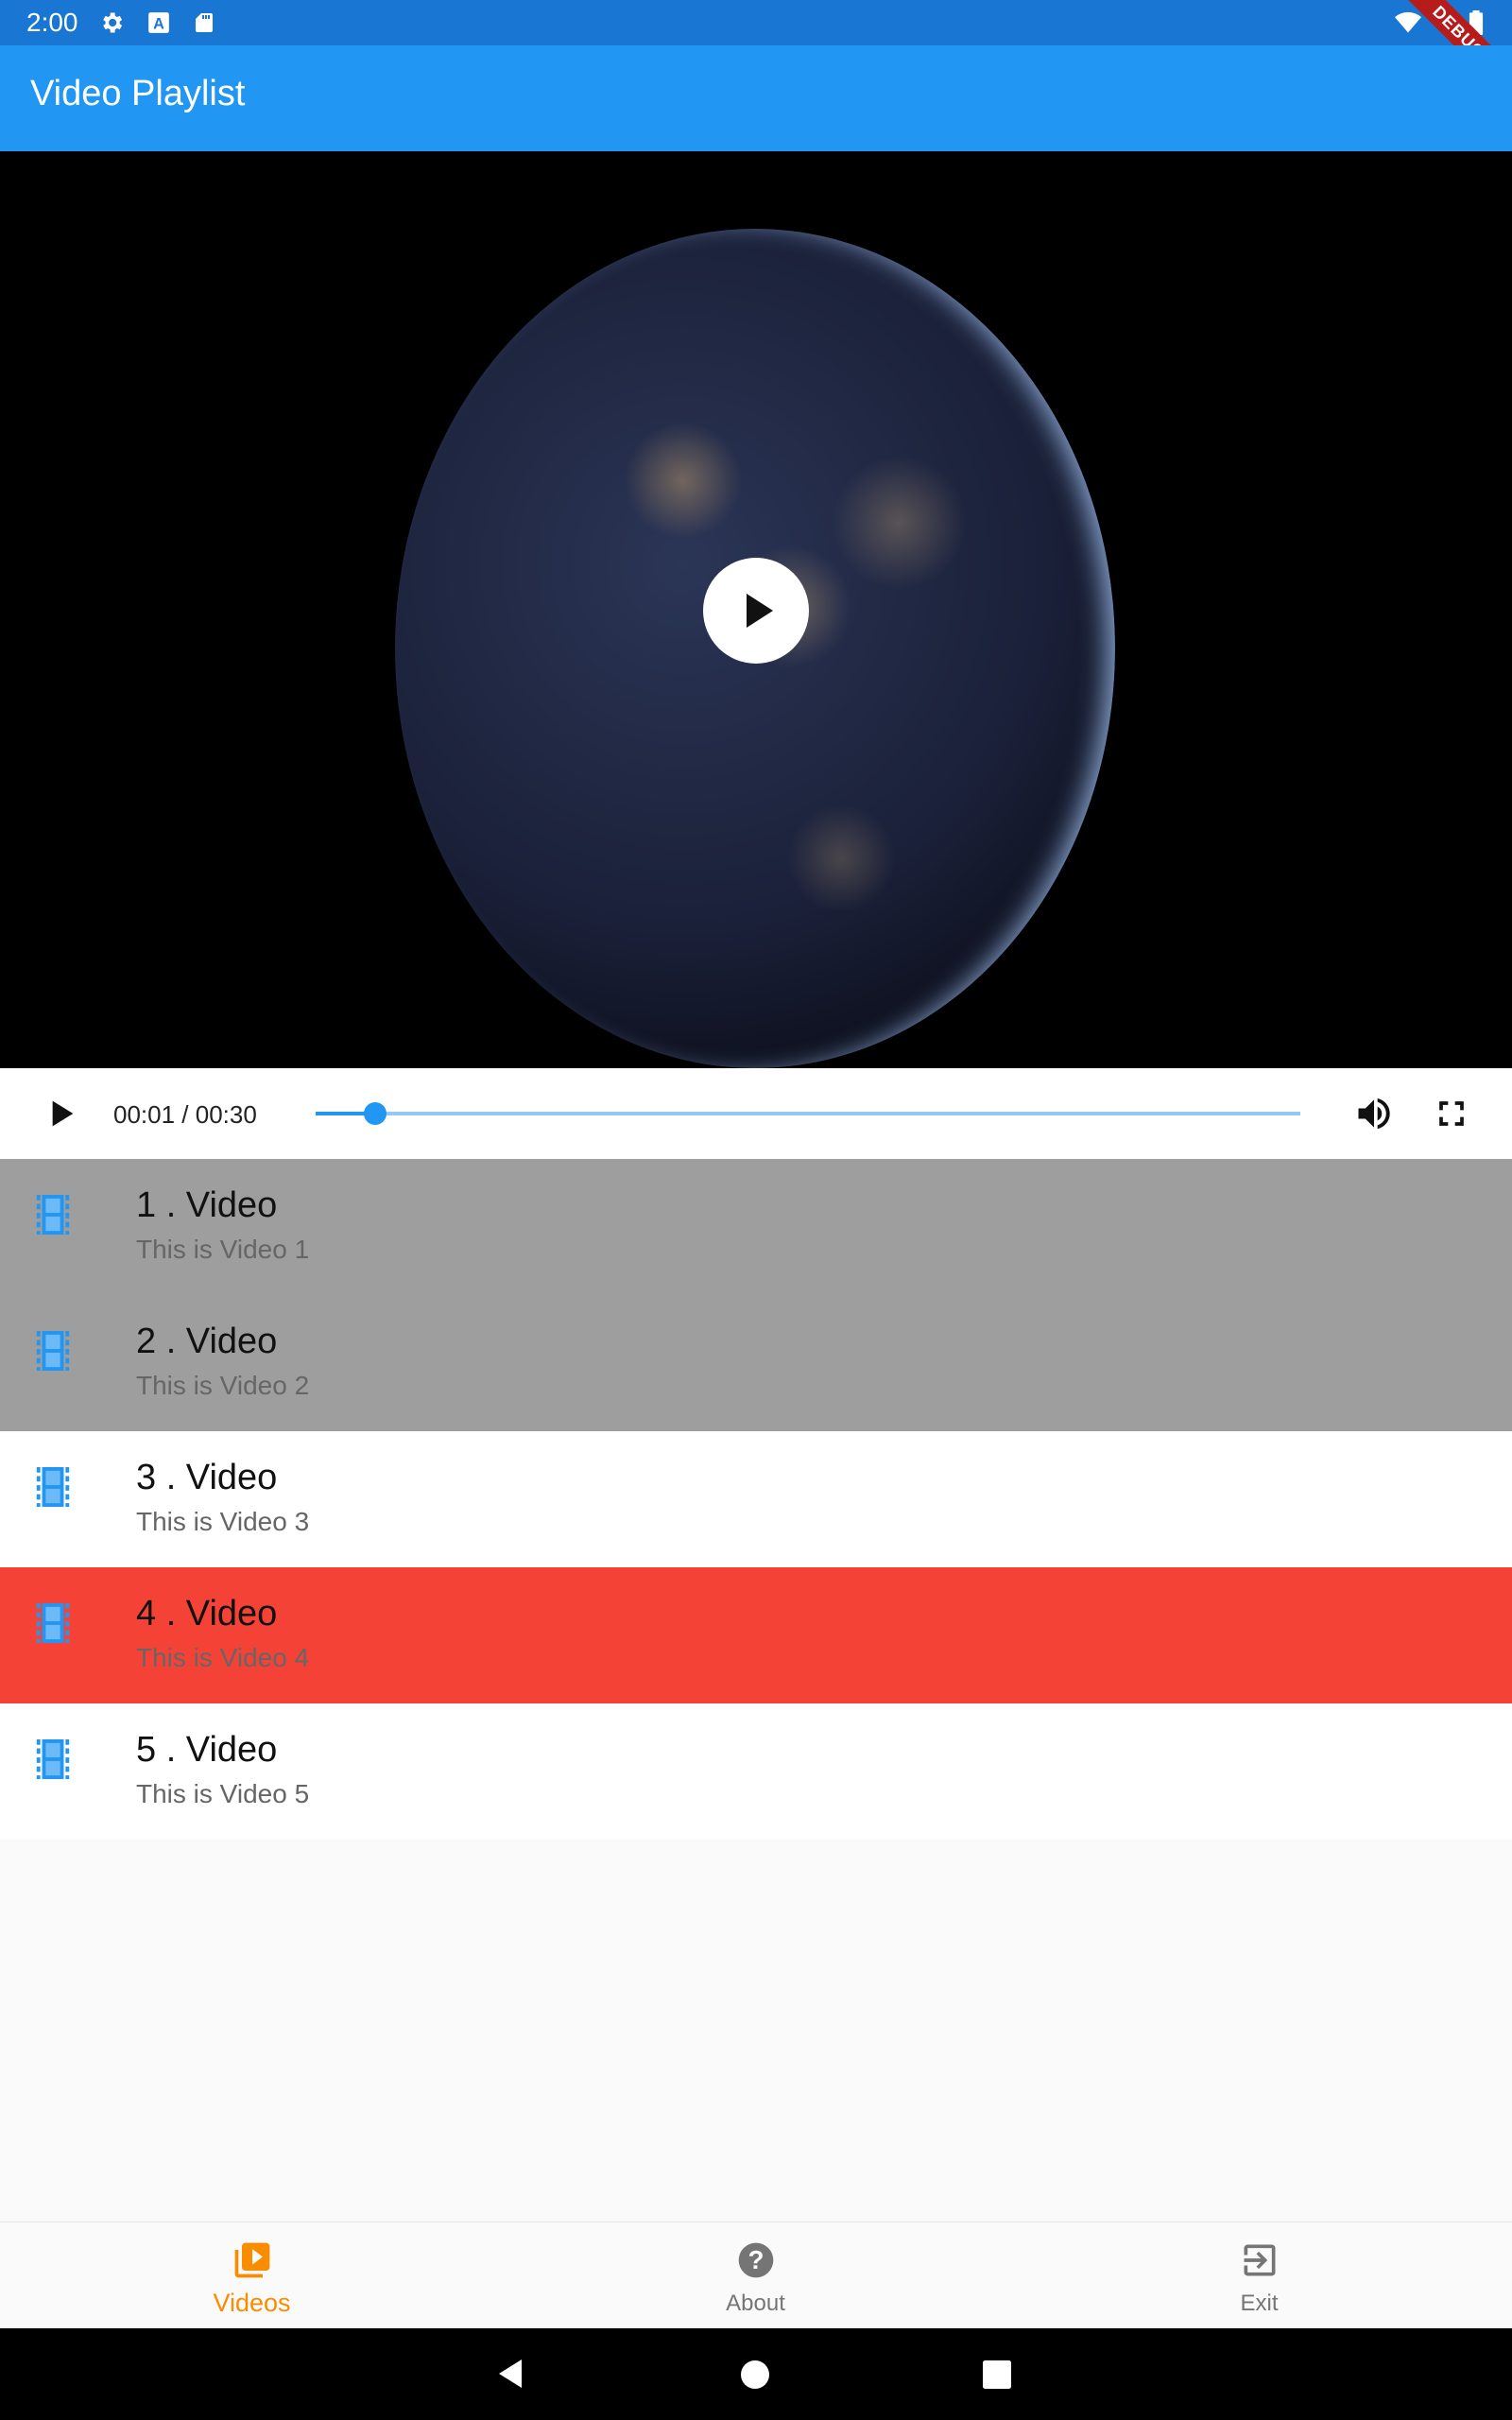 This screenshot has width=1512, height=2420. I want to click on nav-item-videos: Videos, so click(252, 2275).